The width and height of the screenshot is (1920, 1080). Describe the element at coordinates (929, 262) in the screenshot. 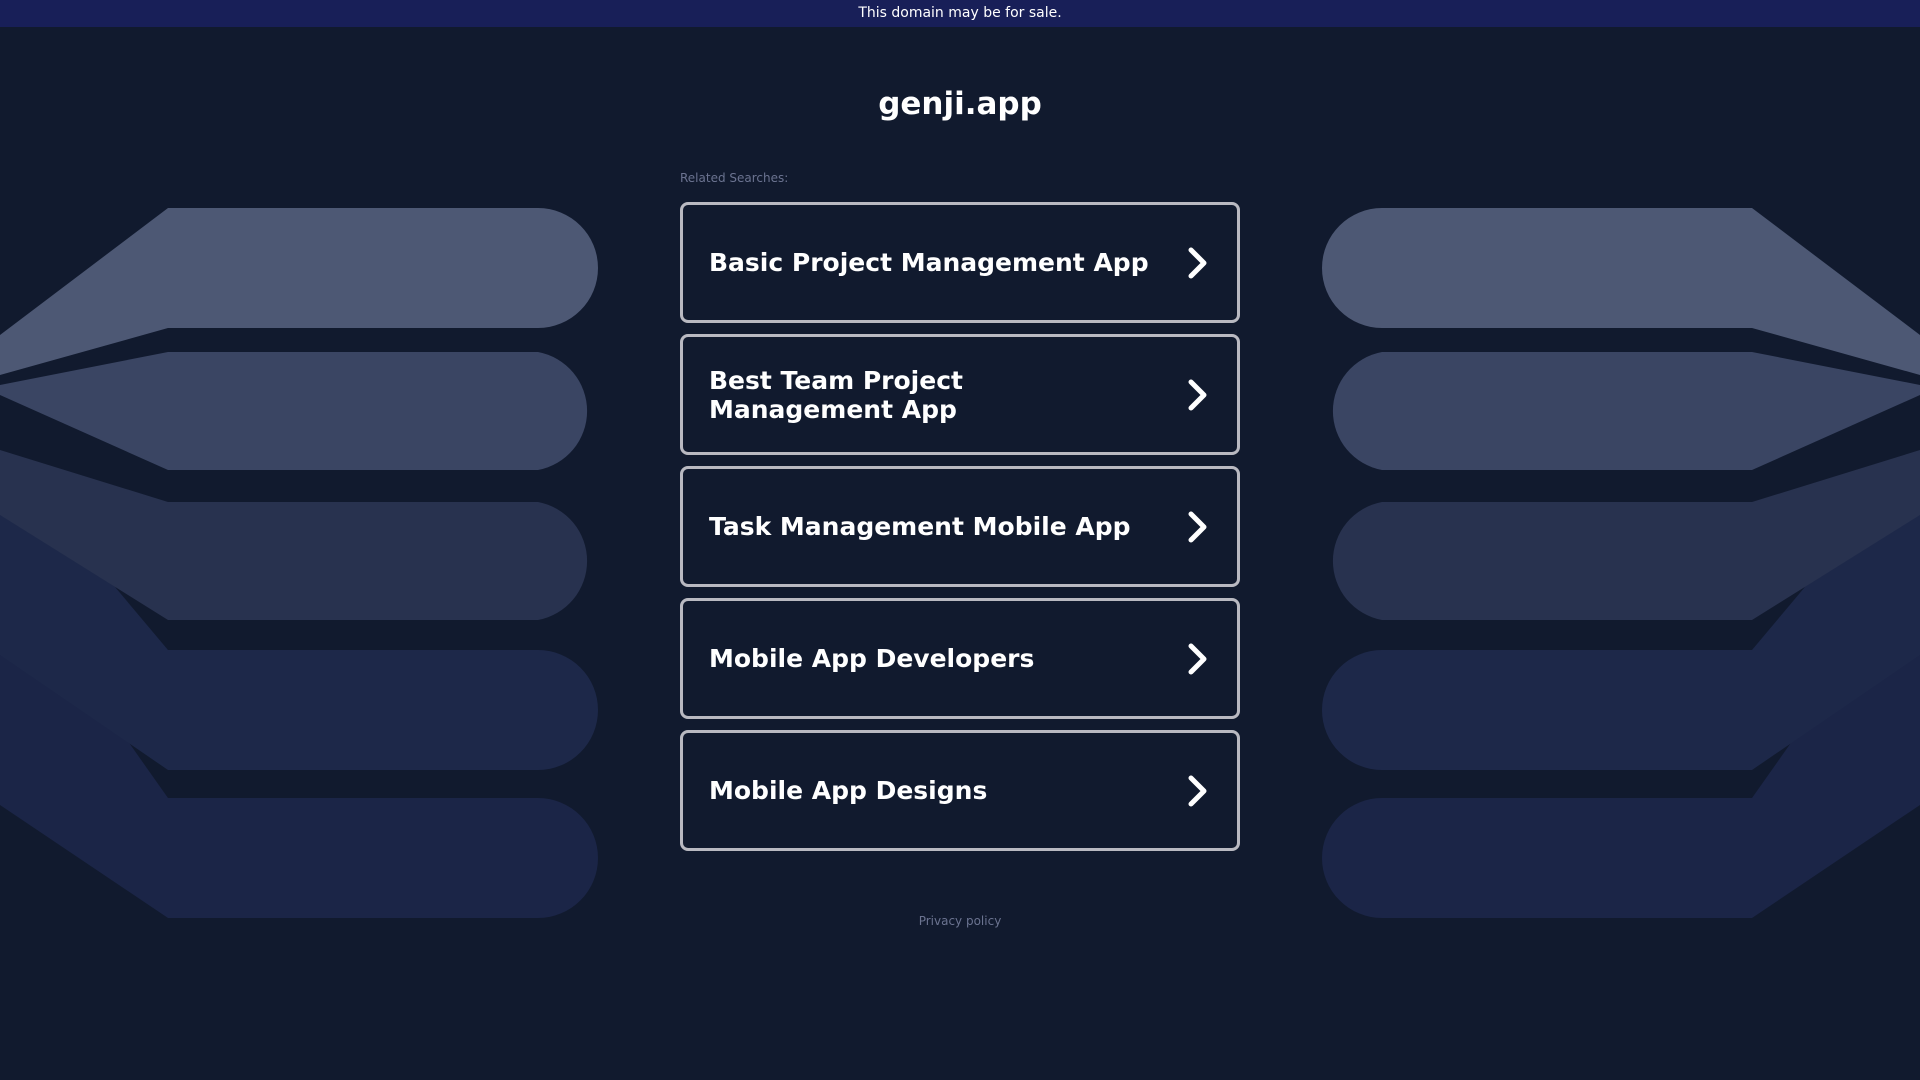

I see `related-link-label: Basic Project Management App` at that location.